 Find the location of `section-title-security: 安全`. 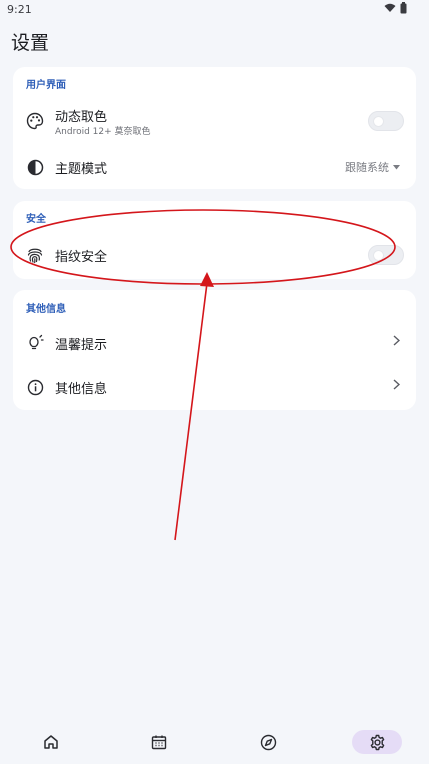

section-title-security: 安全 is located at coordinates (36, 219).